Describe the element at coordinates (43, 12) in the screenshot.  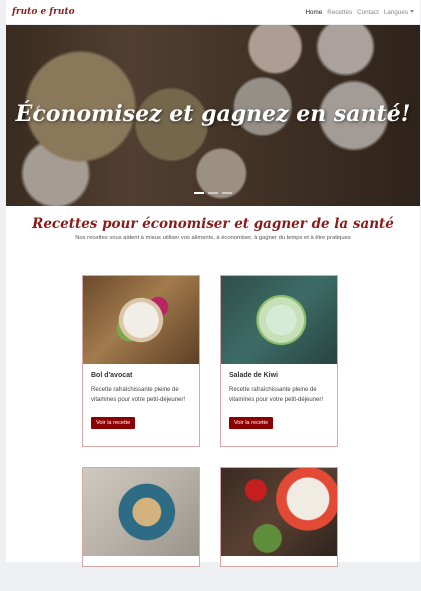
I see `brand-logo: fruto e fruto` at that location.